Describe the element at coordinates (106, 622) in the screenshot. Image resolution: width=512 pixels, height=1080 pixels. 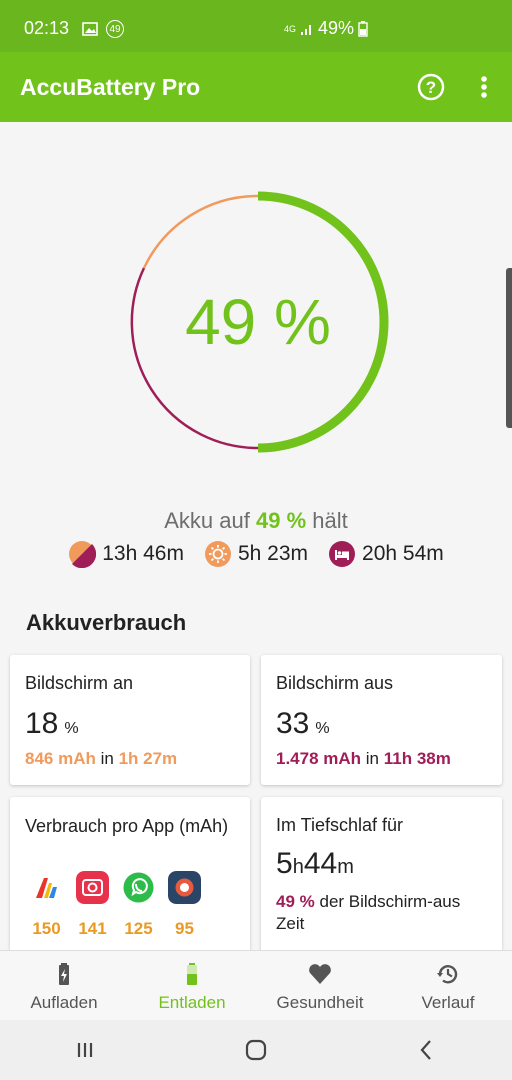
I see `section-title: Akkuverbrauch` at that location.